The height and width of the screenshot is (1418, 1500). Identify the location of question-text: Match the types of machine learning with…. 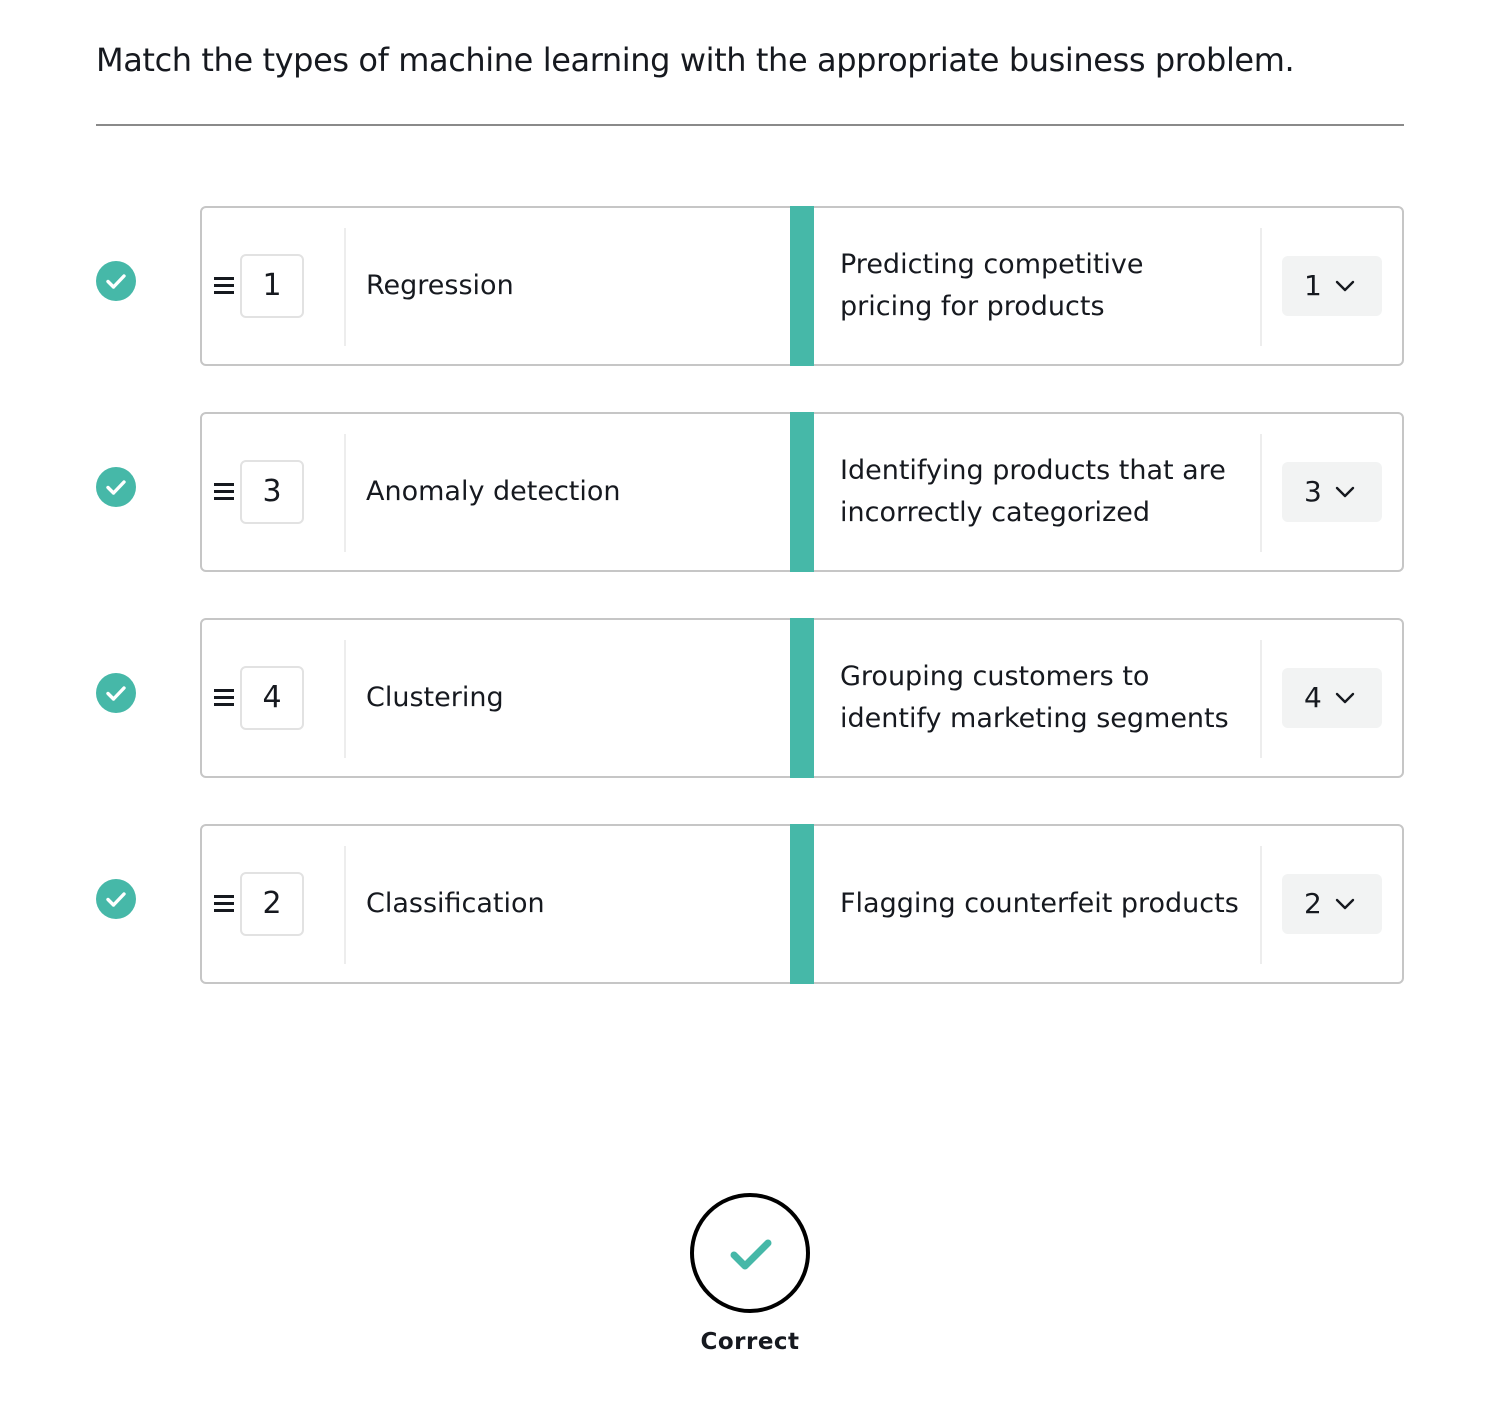
(695, 60).